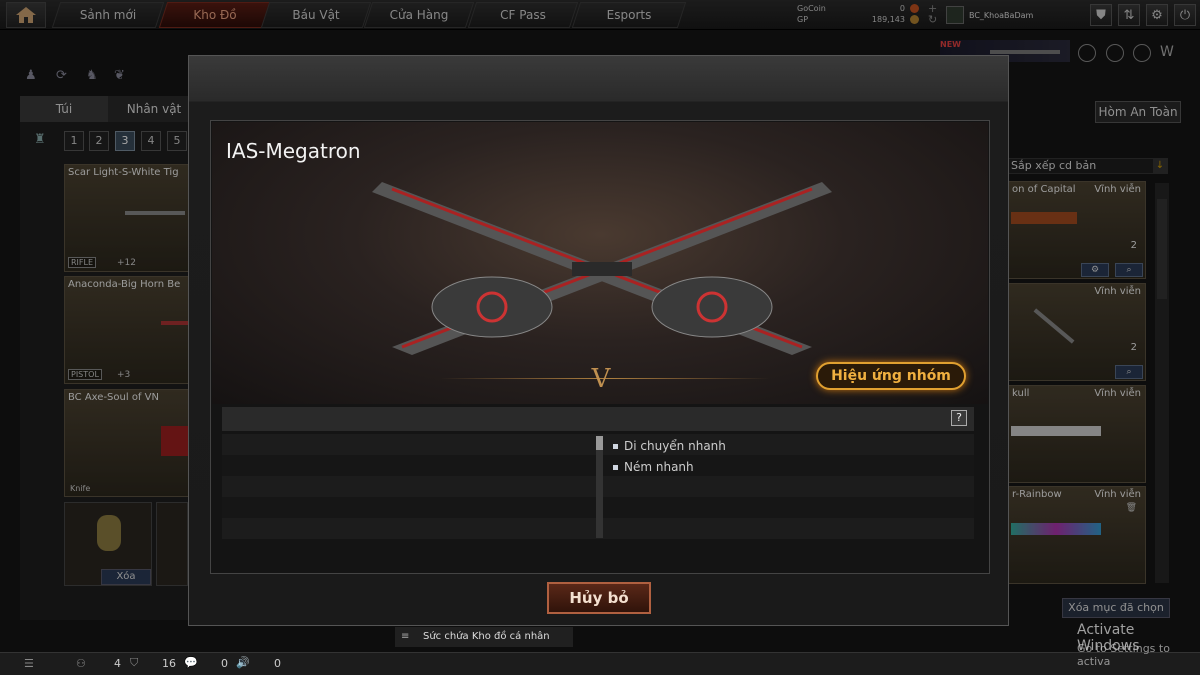 The height and width of the screenshot is (675, 1200). What do you see at coordinates (169, 663) in the screenshot?
I see `stat-count: 16` at bounding box center [169, 663].